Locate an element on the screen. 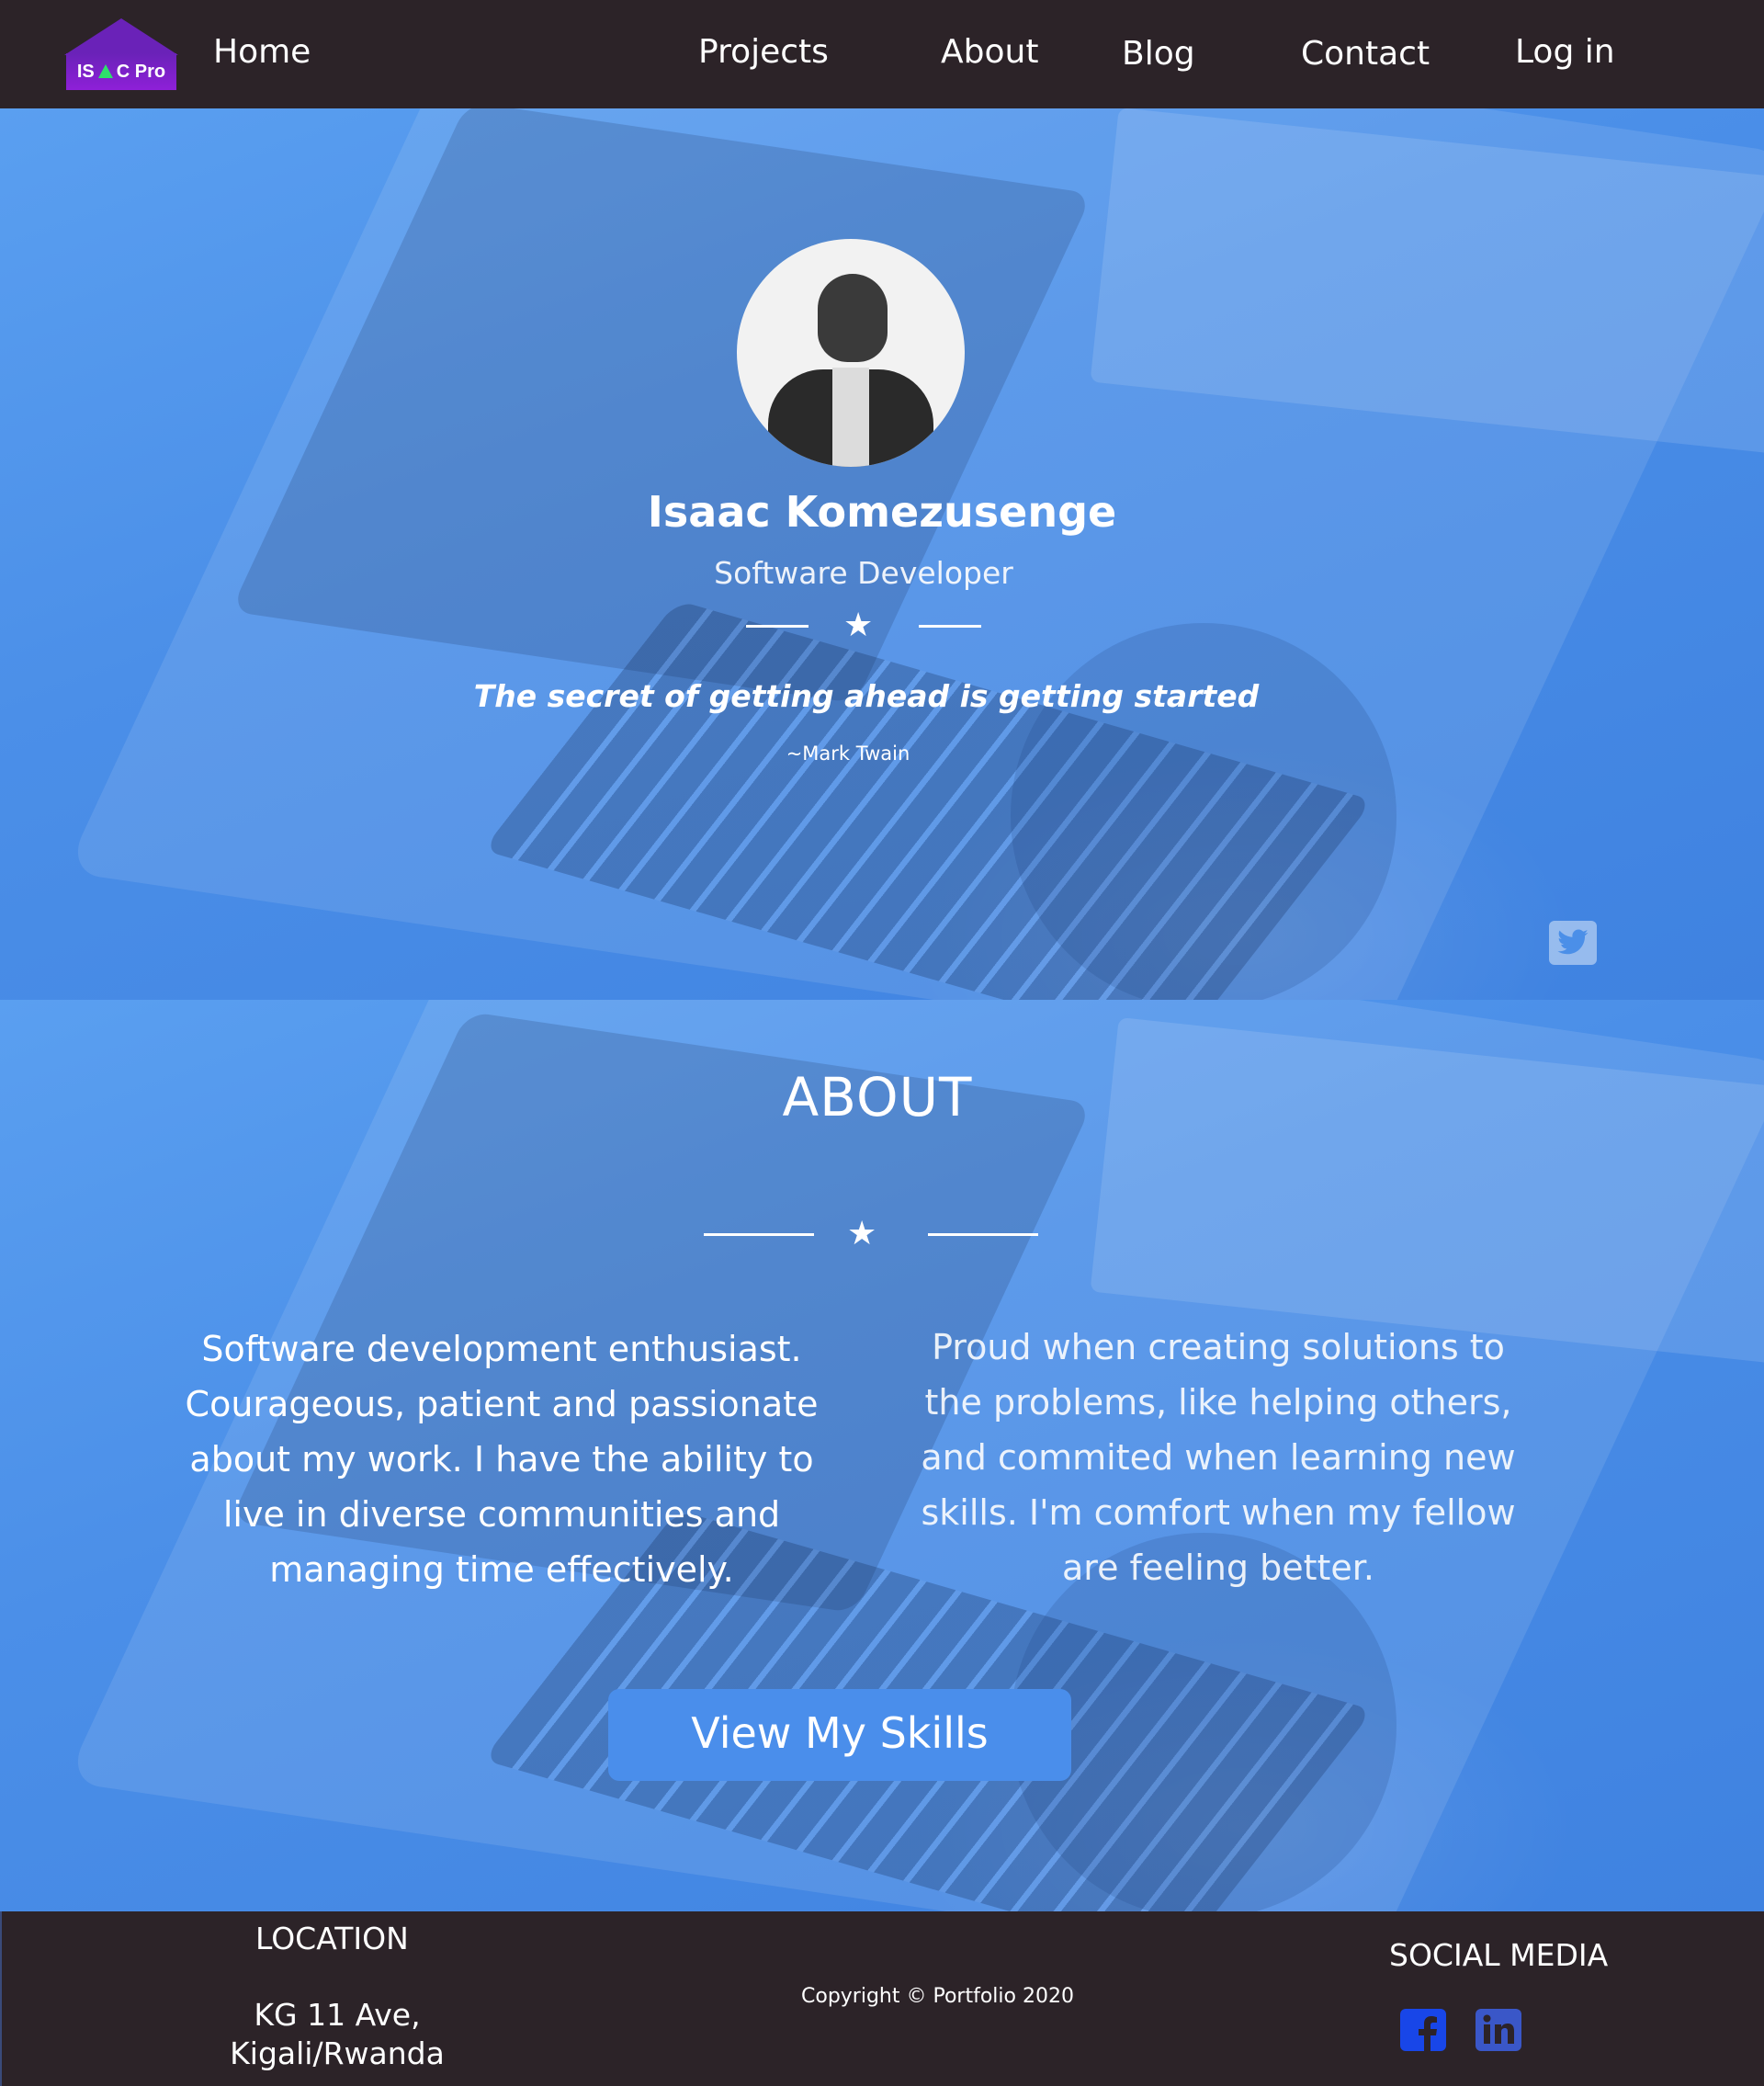 The height and width of the screenshot is (2086, 1764). logo-triangle-icon is located at coordinates (105, 71).